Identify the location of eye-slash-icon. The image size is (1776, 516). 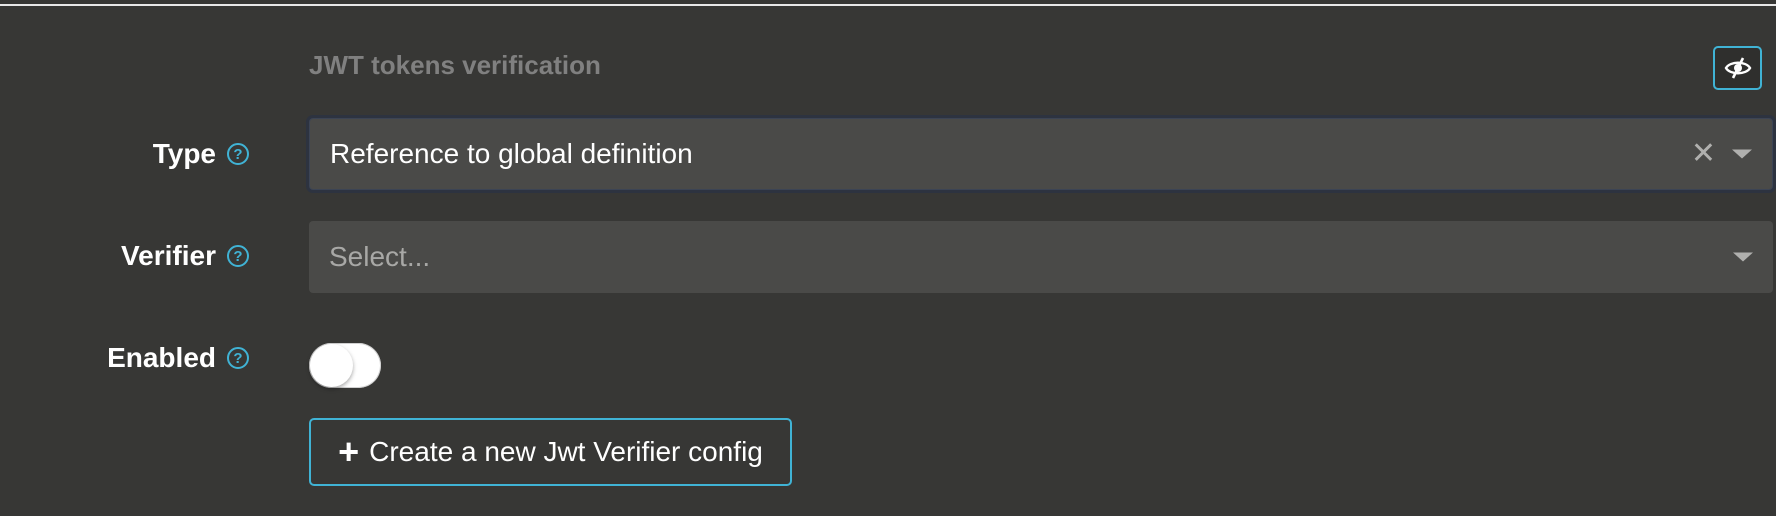
(1737, 68).